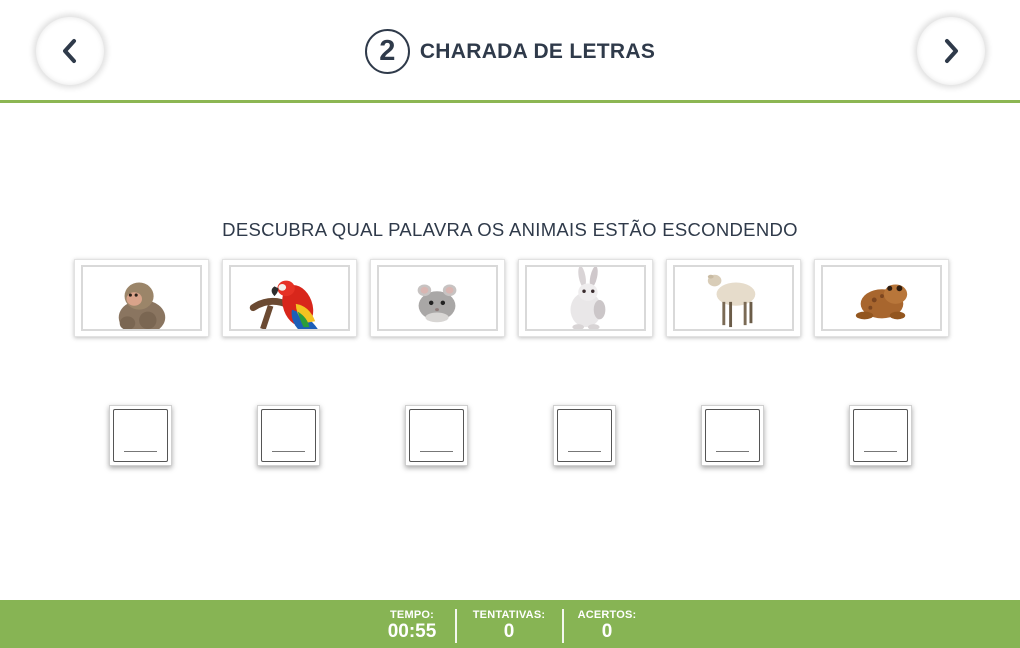  Describe the element at coordinates (283, 304) in the screenshot. I see `parrot-image` at that location.